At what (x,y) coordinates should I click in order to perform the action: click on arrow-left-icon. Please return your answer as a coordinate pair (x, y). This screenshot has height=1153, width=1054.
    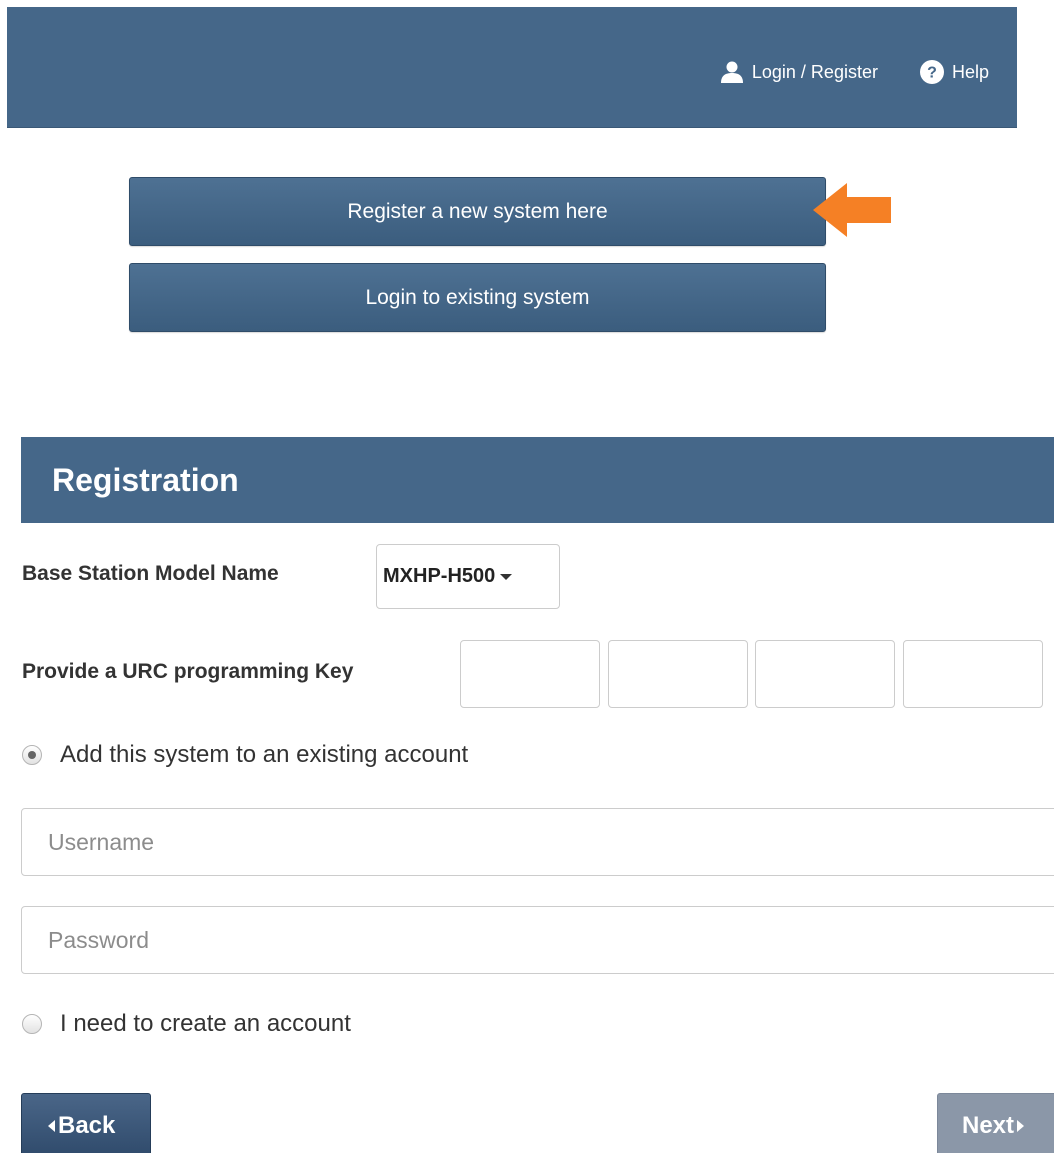
    Looking at the image, I should click on (852, 210).